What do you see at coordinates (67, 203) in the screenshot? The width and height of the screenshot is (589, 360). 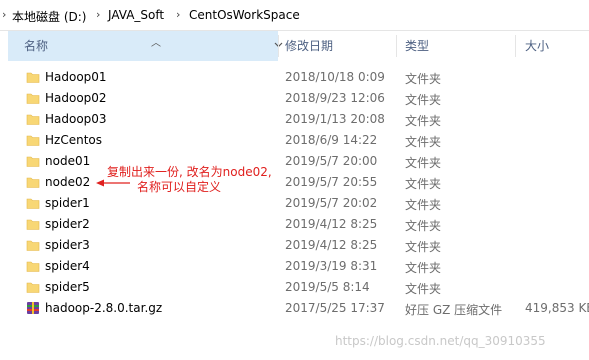 I see `file-name: spider1` at bounding box center [67, 203].